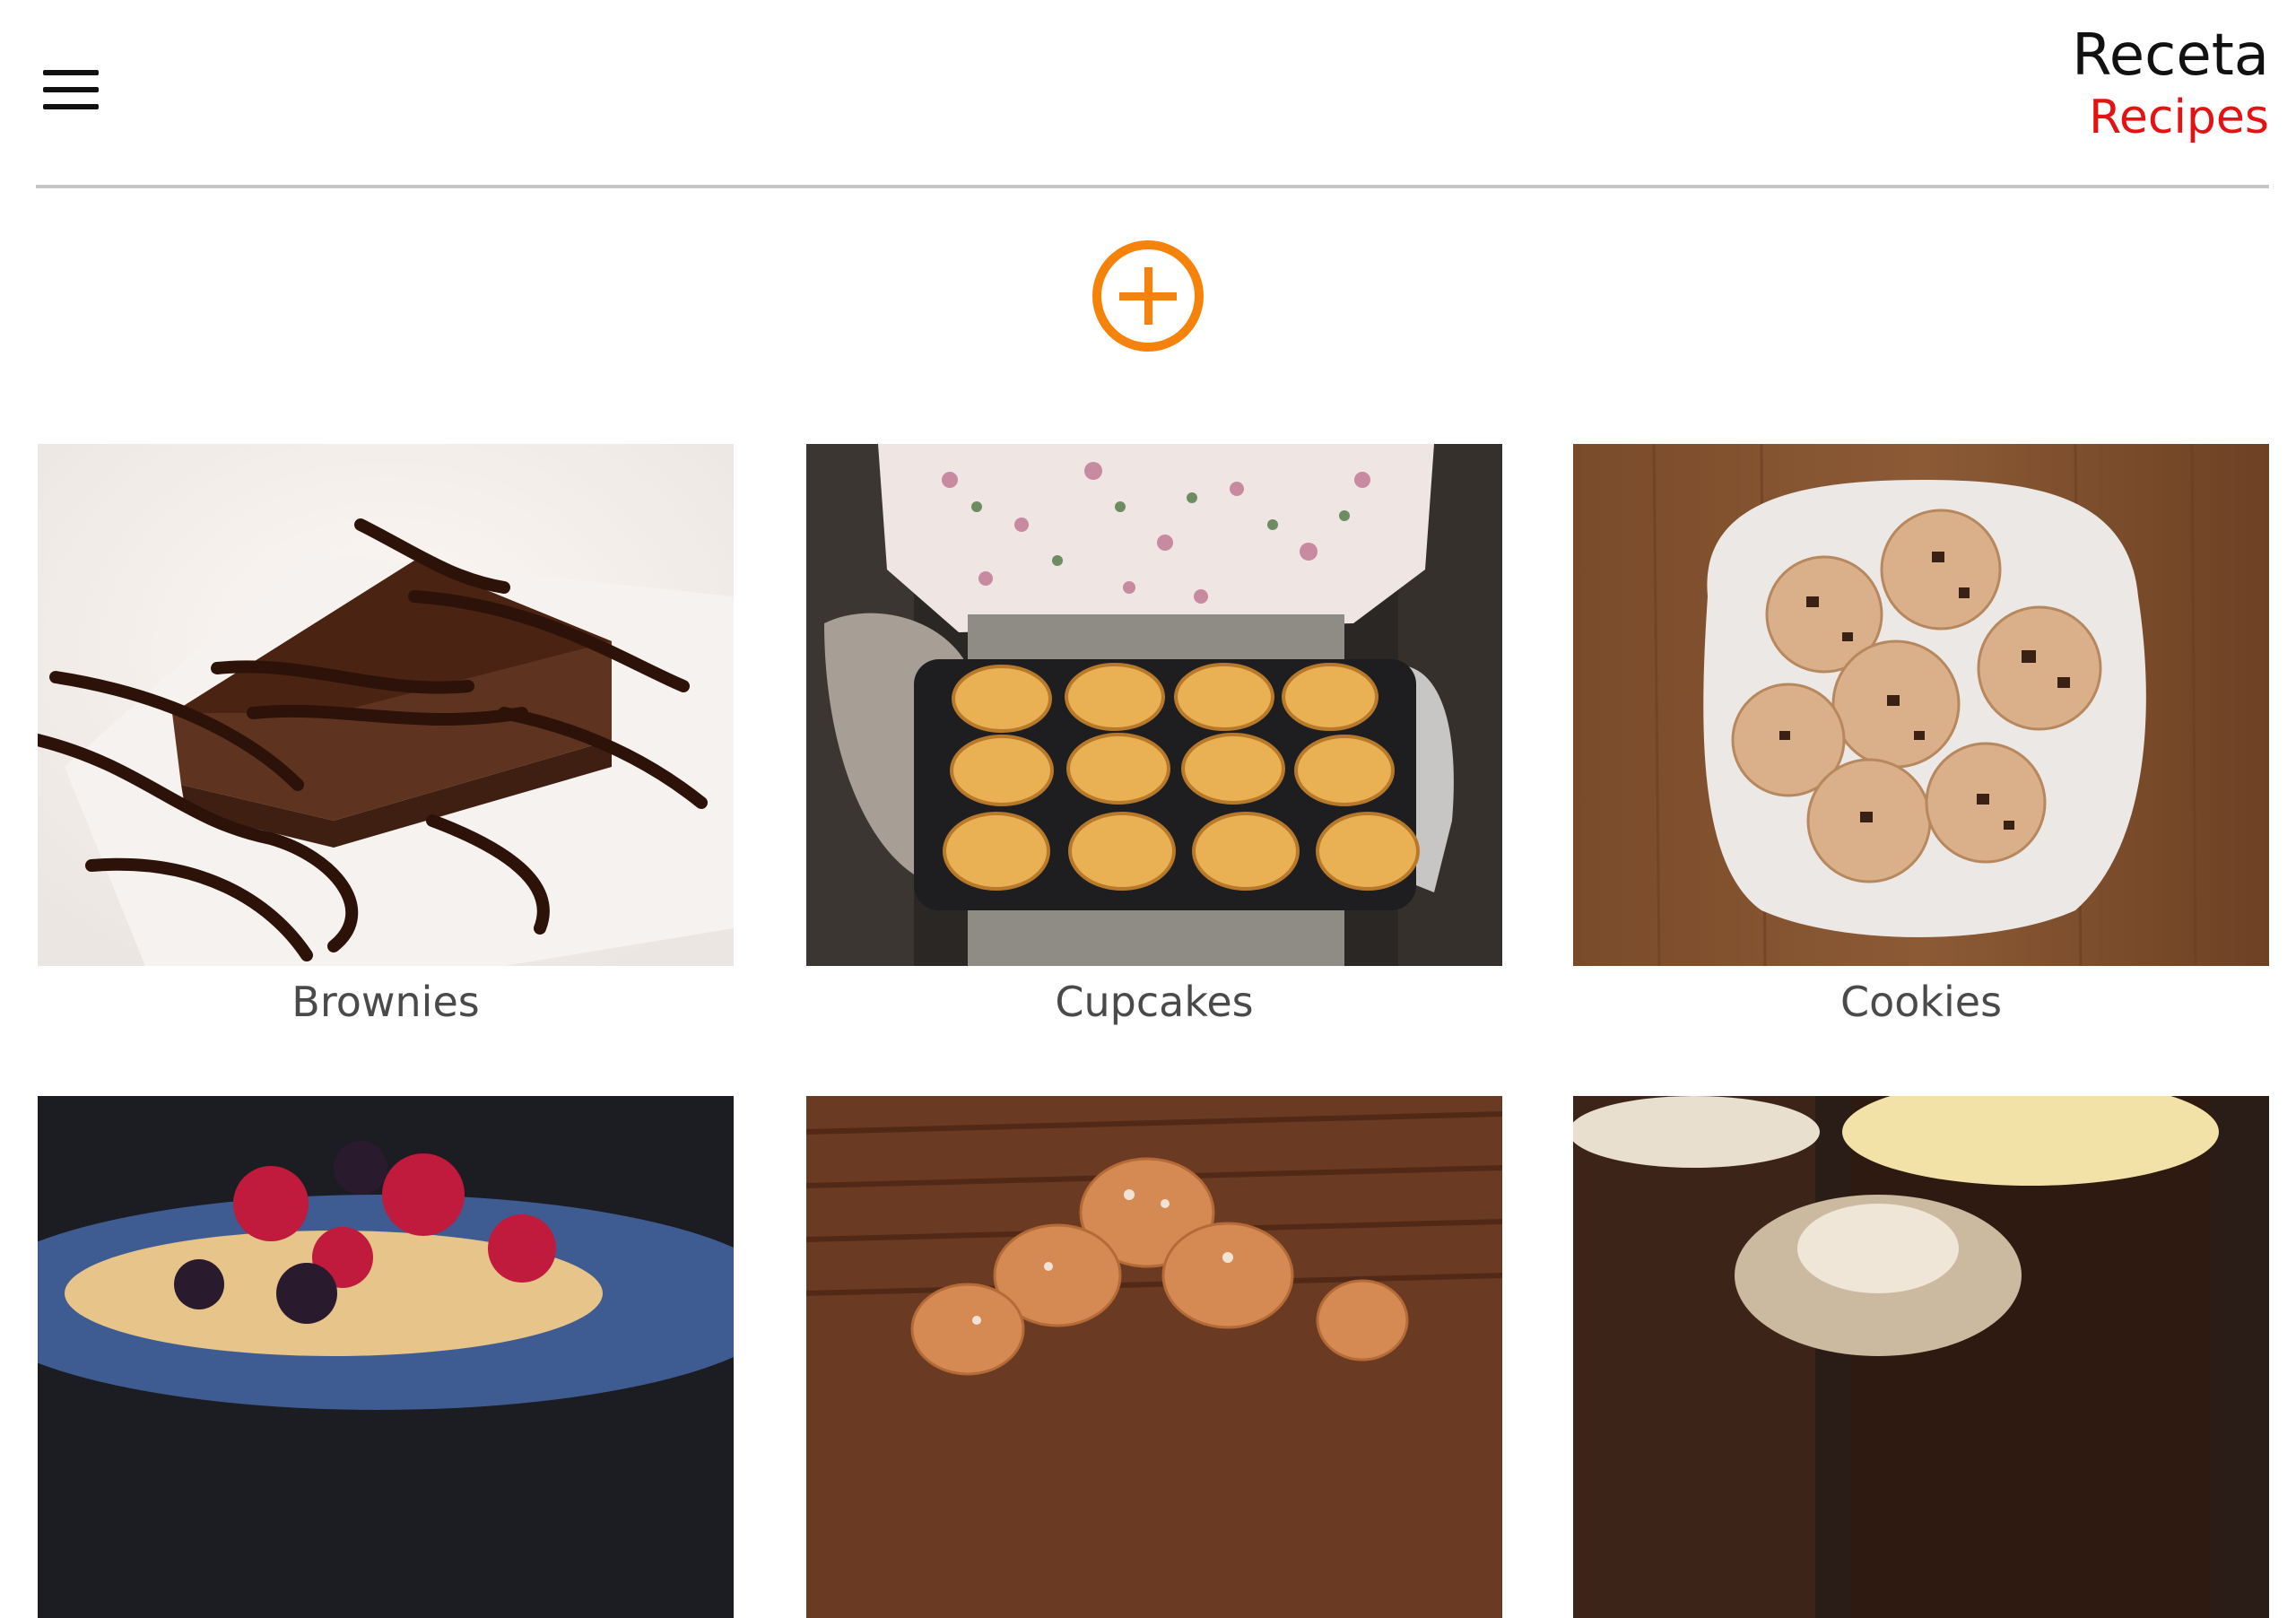 This screenshot has height=1618, width=2296. I want to click on berries-dessert-photo, so click(386, 1357).